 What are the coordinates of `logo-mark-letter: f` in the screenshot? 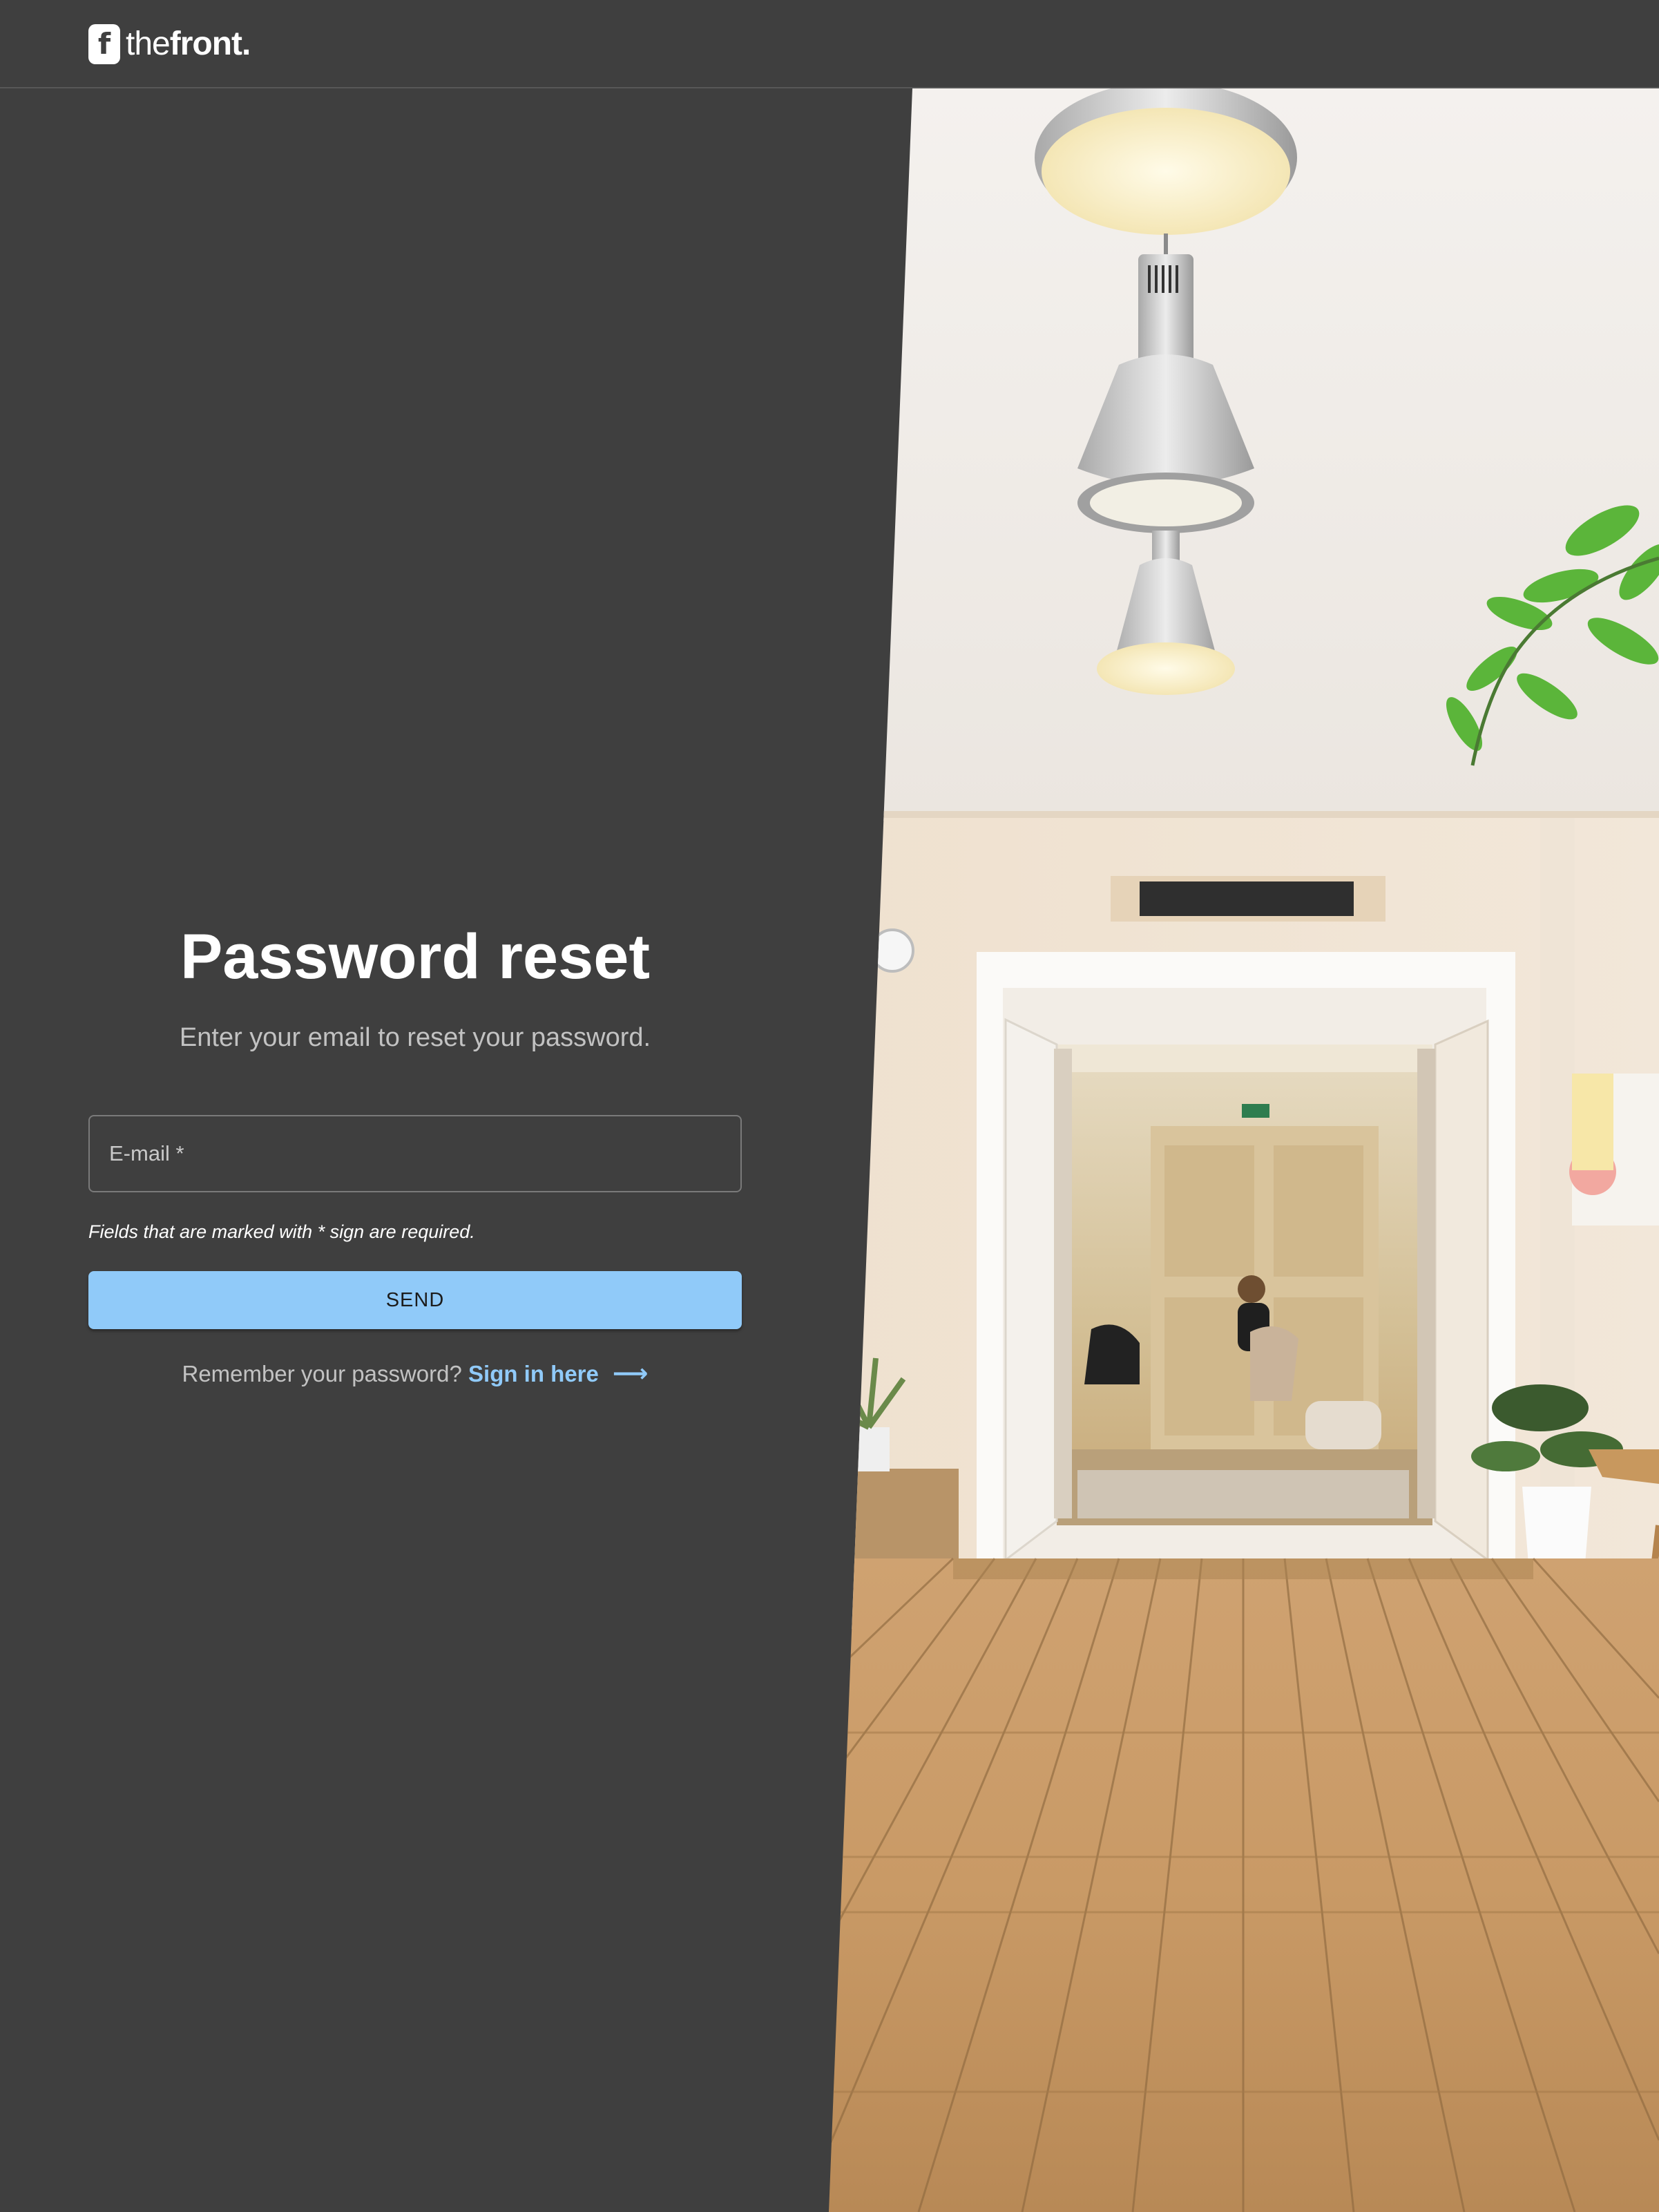 It's located at (104, 44).